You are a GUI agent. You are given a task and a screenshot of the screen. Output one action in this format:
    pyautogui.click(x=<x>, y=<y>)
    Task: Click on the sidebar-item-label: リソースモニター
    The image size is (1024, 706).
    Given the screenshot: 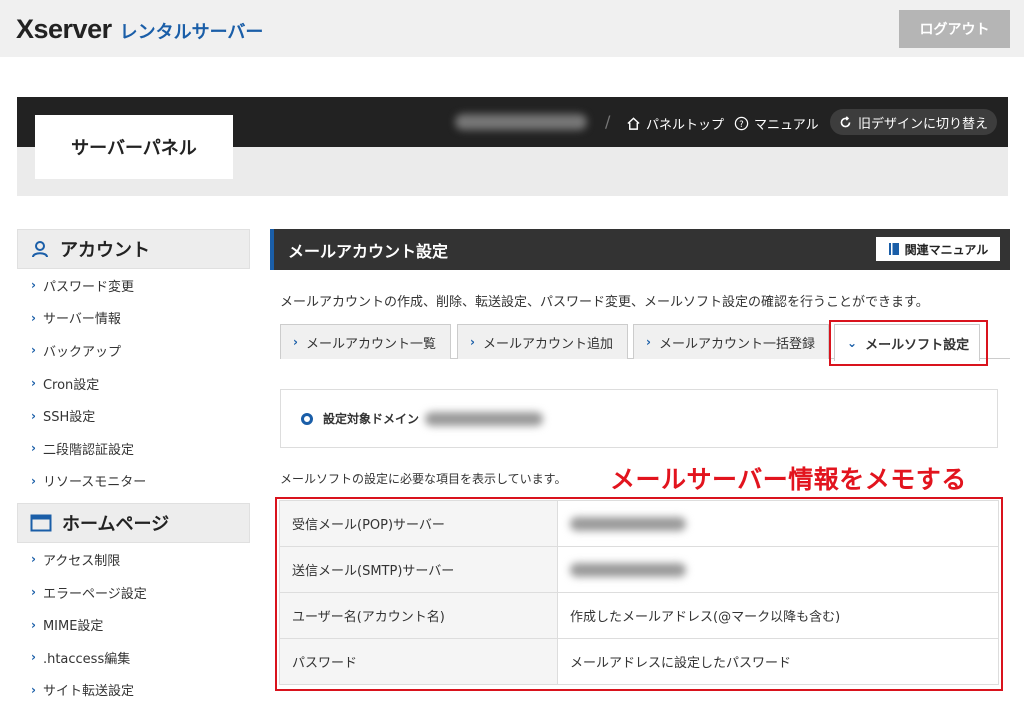 What is the action you would take?
    pyautogui.click(x=94, y=483)
    